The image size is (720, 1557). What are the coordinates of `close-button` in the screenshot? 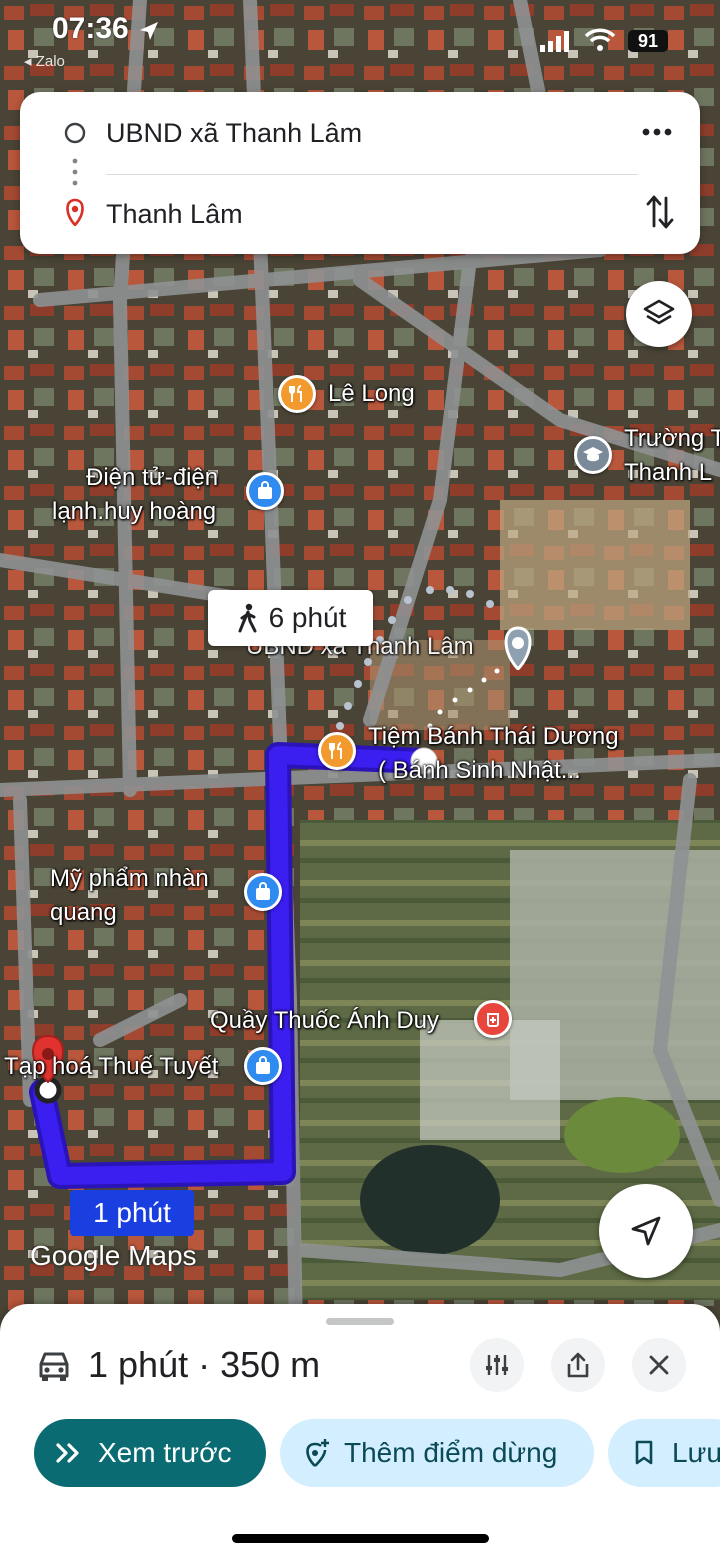 It's located at (659, 1365).